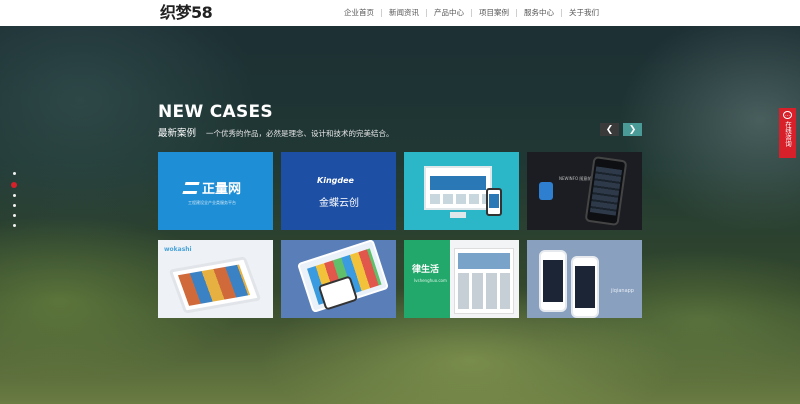 The image size is (800, 404). I want to click on mockup-banner, so click(458, 183).